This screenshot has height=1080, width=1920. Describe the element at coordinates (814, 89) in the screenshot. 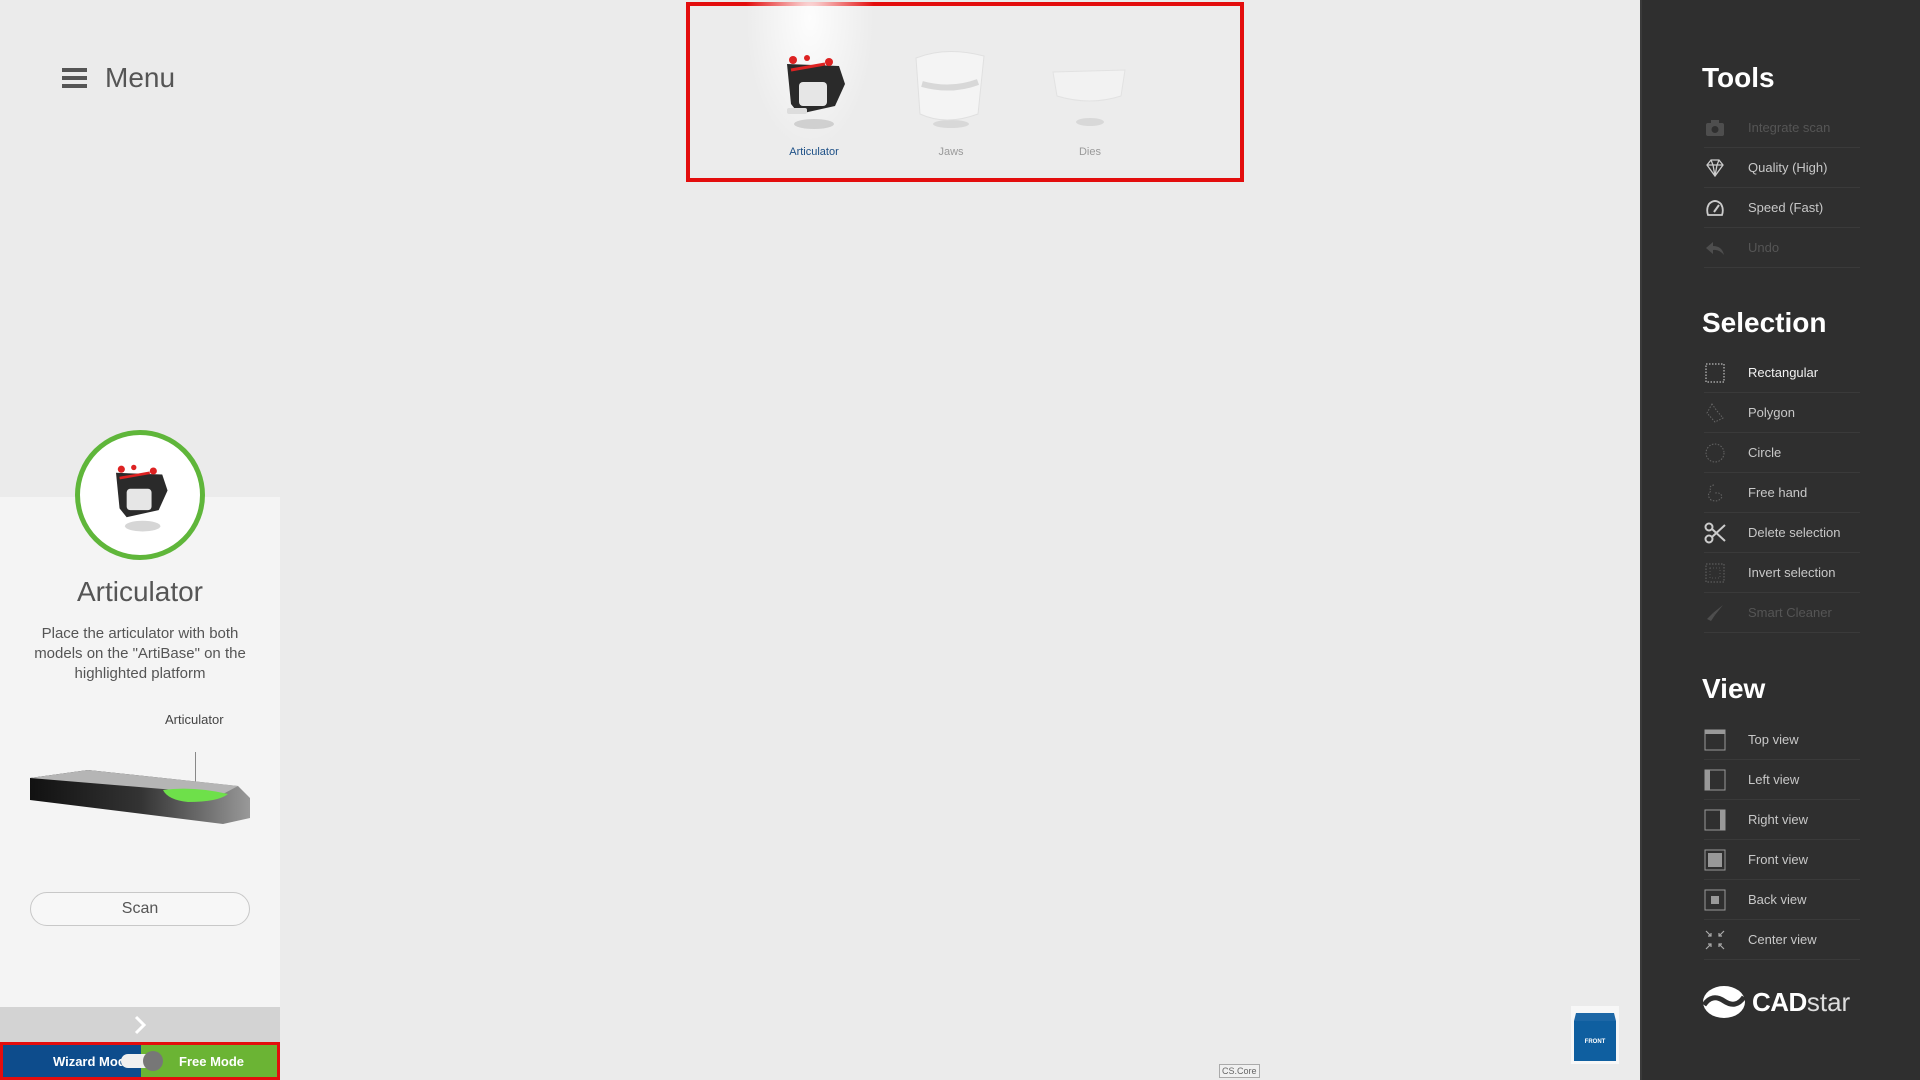

I see `articulator-thumbnail` at that location.